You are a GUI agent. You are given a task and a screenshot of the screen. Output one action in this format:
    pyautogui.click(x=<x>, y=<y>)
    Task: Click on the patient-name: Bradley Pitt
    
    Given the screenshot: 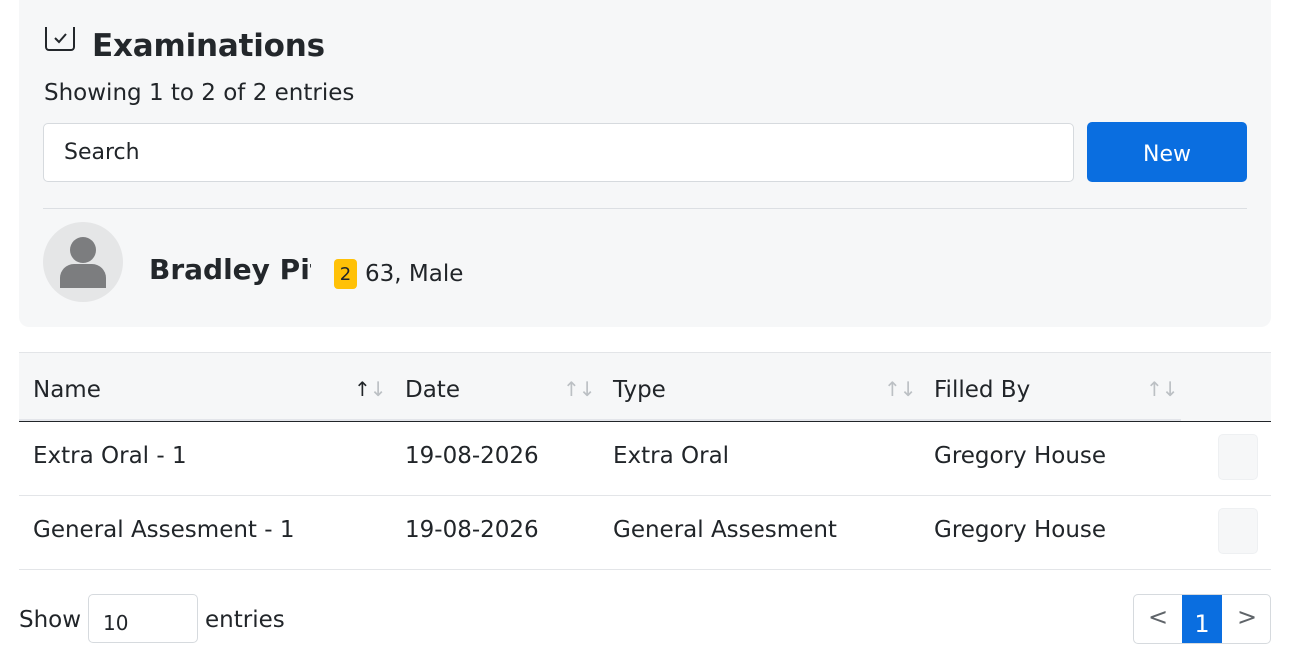 What is the action you would take?
    pyautogui.click(x=230, y=269)
    